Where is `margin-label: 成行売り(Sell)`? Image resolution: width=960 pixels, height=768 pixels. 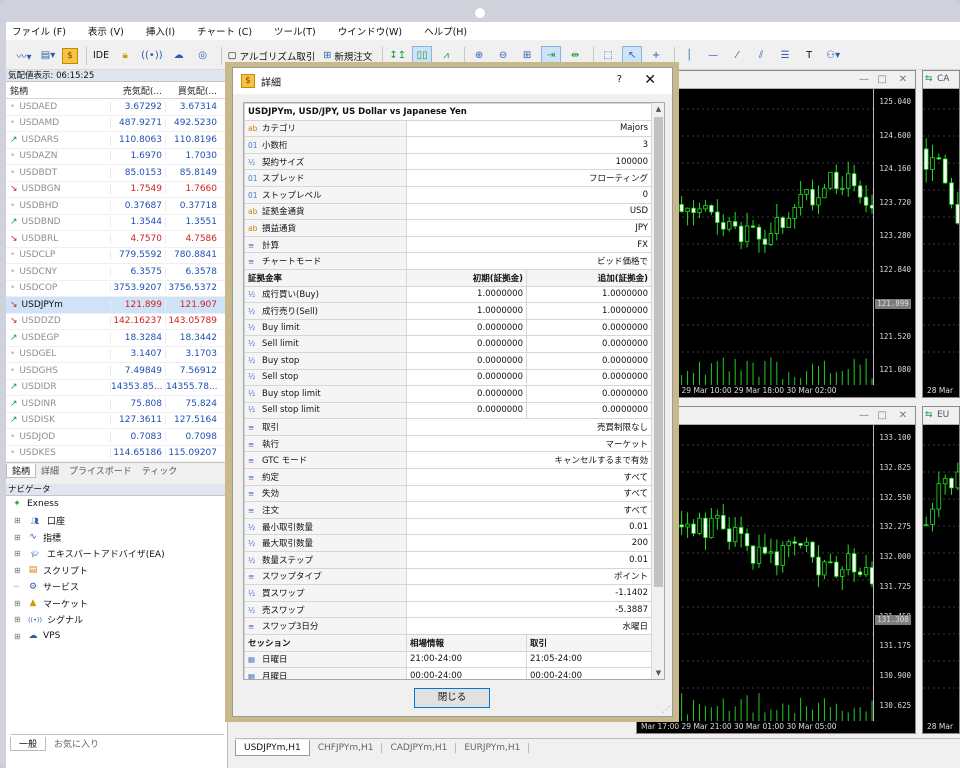
margin-label: 成行売り(Sell) is located at coordinates (290, 311).